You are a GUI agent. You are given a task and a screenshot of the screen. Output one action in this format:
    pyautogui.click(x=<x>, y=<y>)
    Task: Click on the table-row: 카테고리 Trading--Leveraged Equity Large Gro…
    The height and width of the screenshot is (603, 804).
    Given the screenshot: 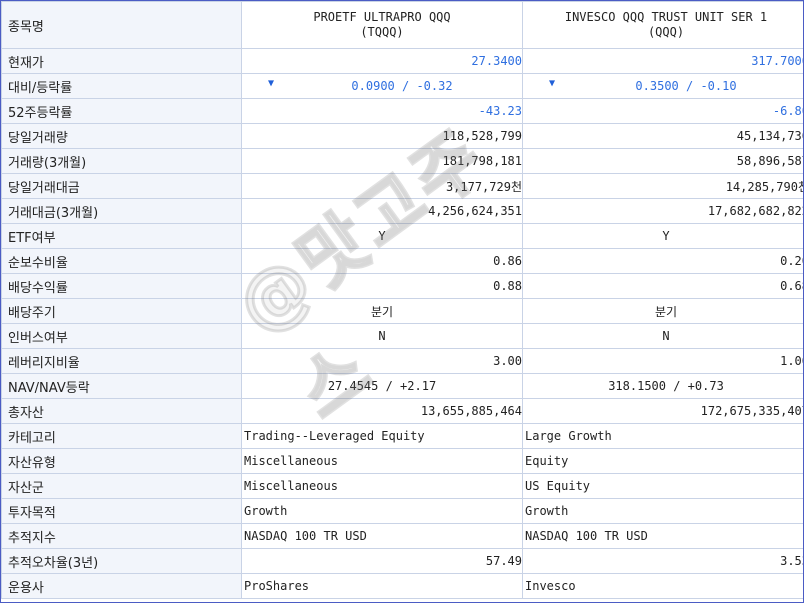 What is the action you would take?
    pyautogui.click(x=402, y=436)
    